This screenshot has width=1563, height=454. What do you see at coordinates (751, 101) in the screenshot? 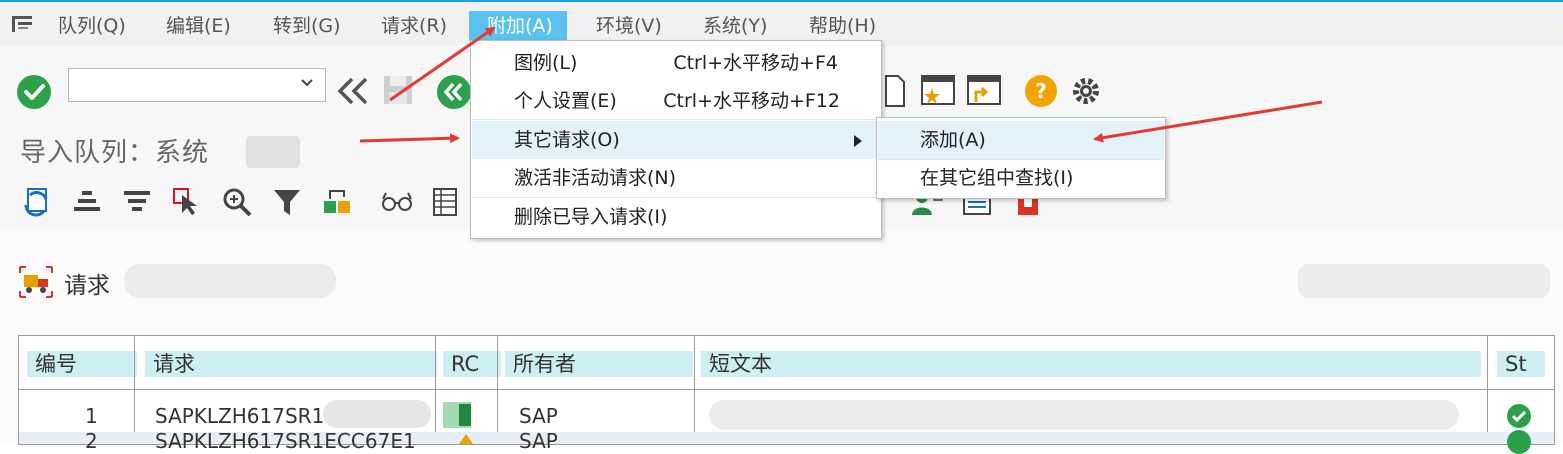
I see `menu-item-shortcut: Ctrl+水平移动+F12` at bounding box center [751, 101].